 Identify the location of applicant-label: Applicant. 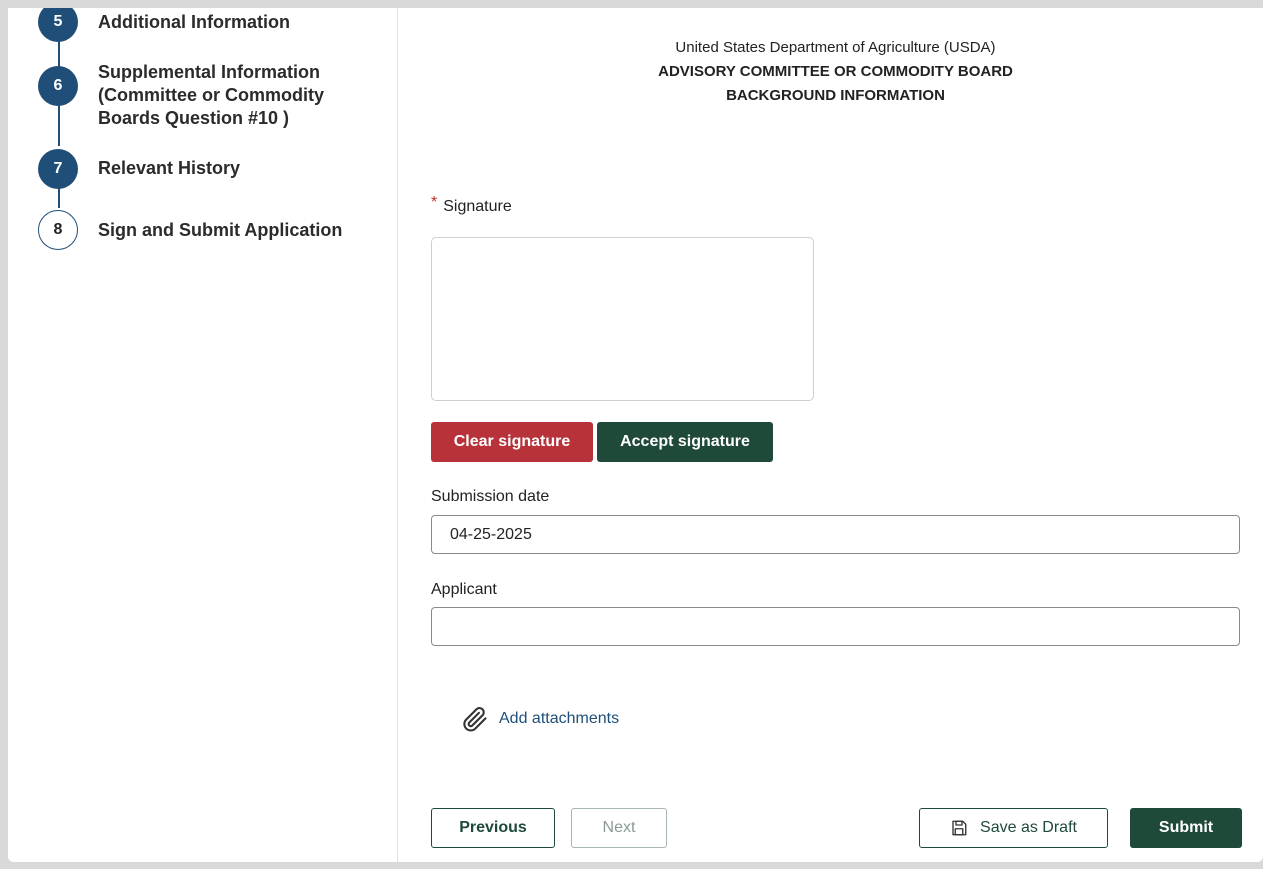
(464, 589).